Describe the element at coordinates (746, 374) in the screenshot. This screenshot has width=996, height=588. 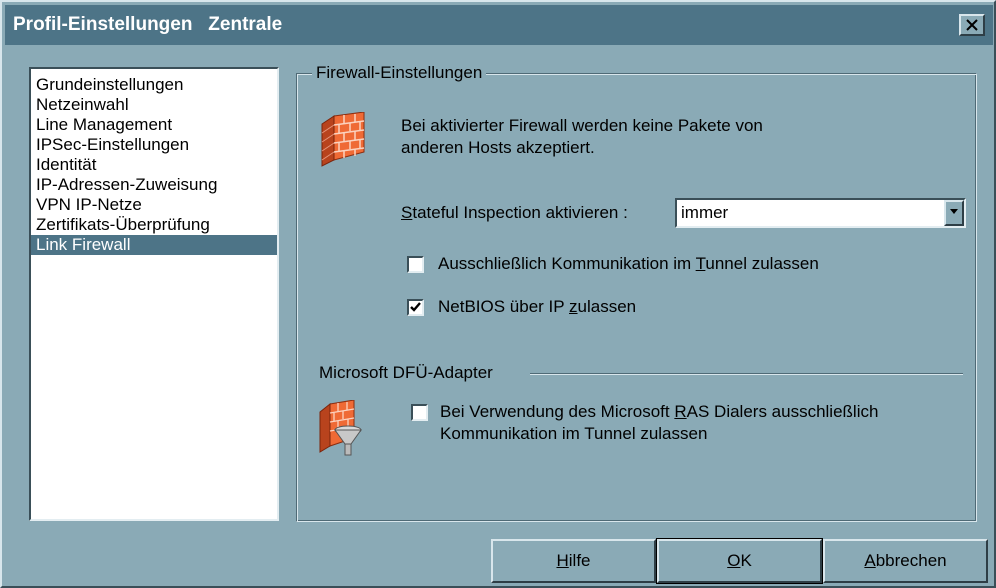
I see `section-divider` at that location.